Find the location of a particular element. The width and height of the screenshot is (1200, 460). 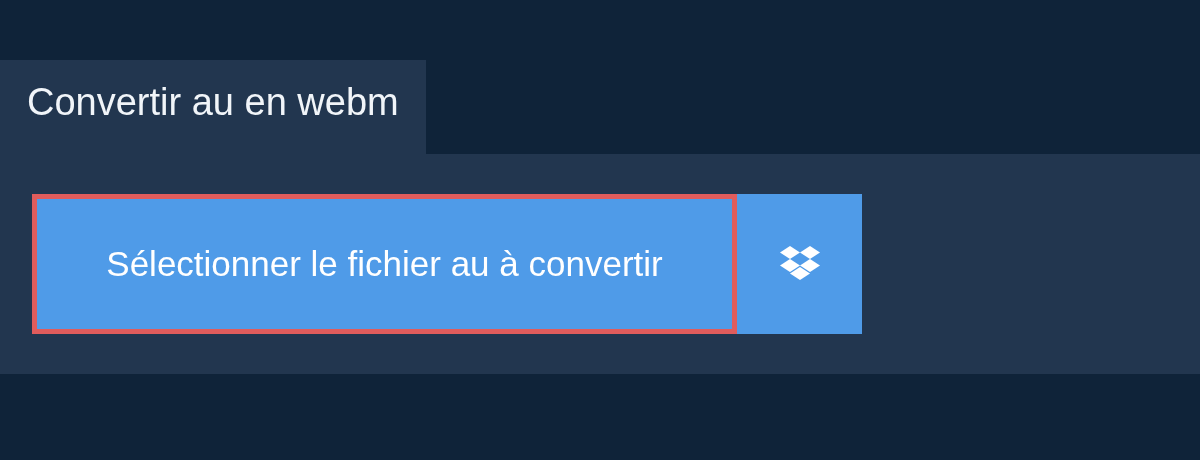

dropbox-button is located at coordinates (799, 264).